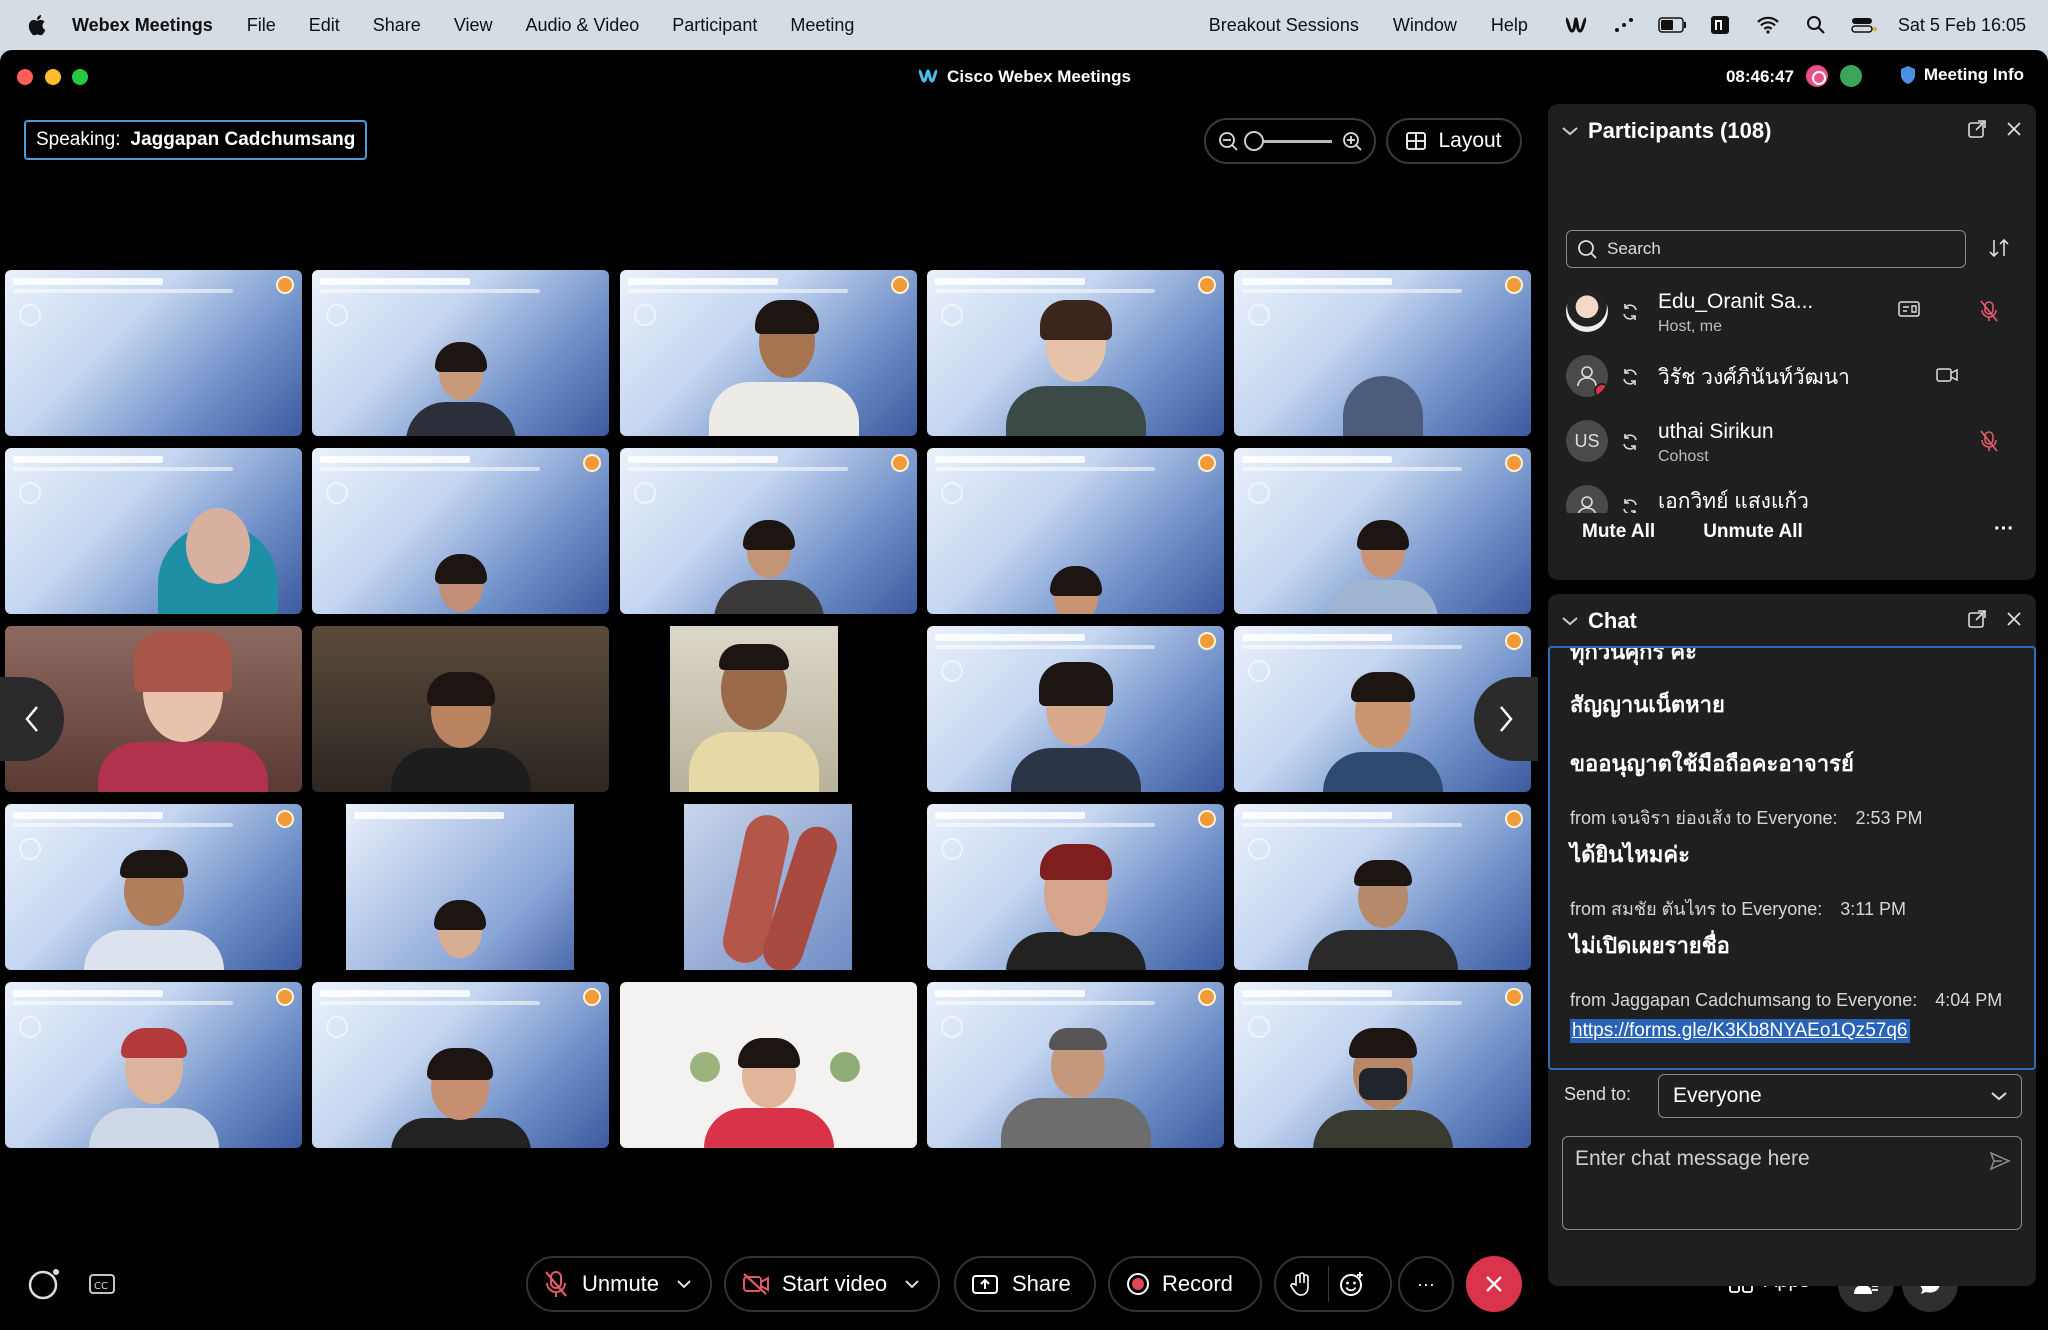 Image resolution: width=2048 pixels, height=1330 pixels. What do you see at coordinates (1284, 25) in the screenshot?
I see `menu-breakout-sessions: Breakout Sessions` at bounding box center [1284, 25].